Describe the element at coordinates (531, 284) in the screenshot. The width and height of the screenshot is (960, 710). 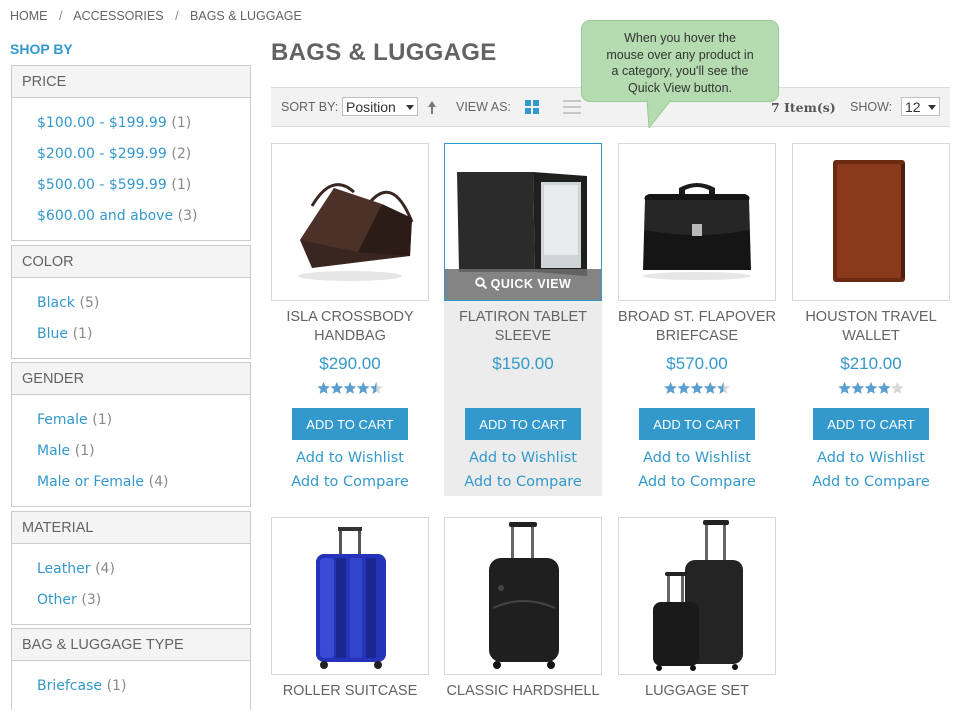
I see `quick-view-label: QUICK VIEW` at that location.